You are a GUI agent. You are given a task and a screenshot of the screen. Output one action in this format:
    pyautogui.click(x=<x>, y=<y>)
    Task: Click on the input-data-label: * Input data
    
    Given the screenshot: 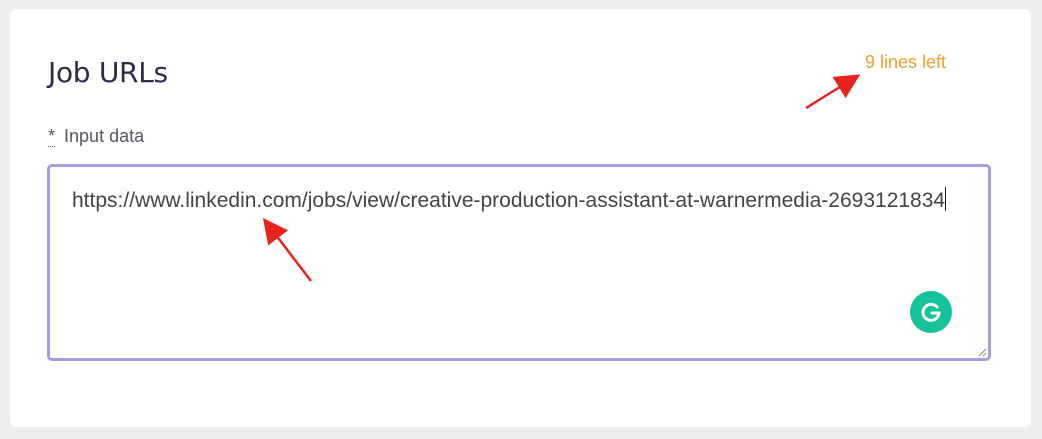 What is the action you would take?
    pyautogui.click(x=96, y=136)
    